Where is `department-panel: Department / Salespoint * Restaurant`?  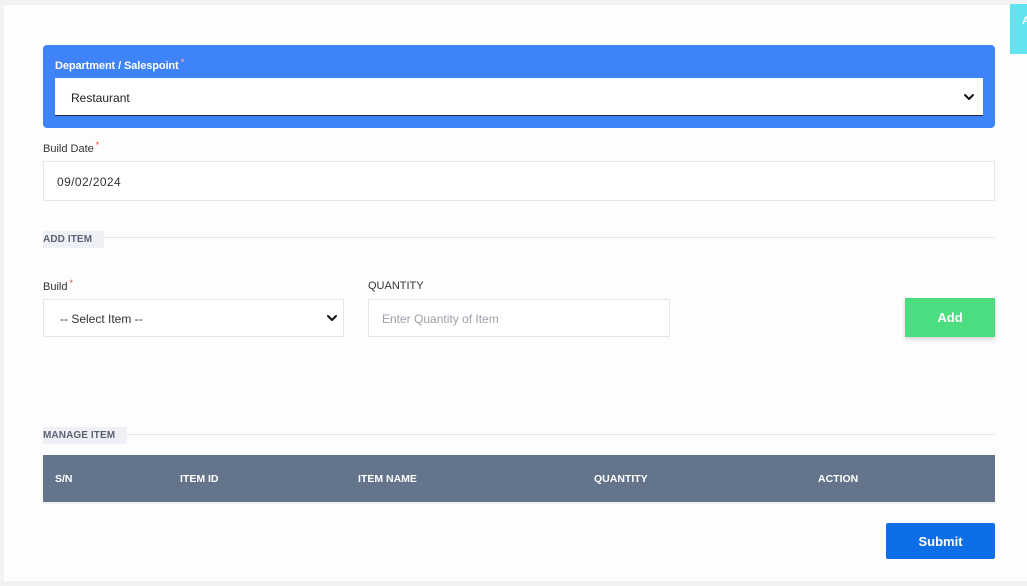
department-panel: Department / Salespoint * Restaurant is located at coordinates (519, 86).